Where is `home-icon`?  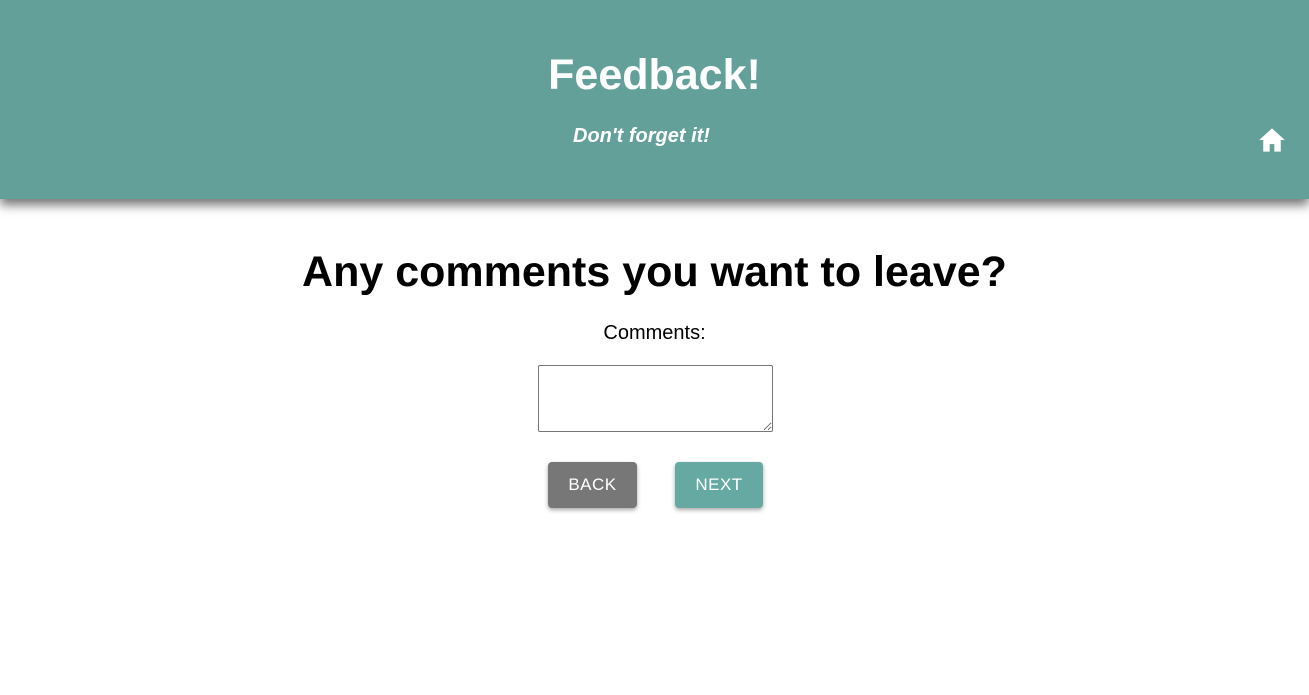 home-icon is located at coordinates (1272, 140).